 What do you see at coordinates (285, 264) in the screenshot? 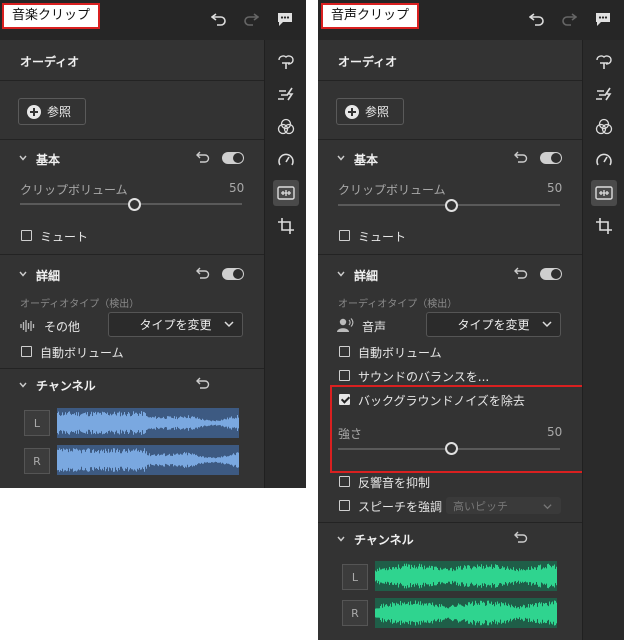
I see `tool-rail` at bounding box center [285, 264].